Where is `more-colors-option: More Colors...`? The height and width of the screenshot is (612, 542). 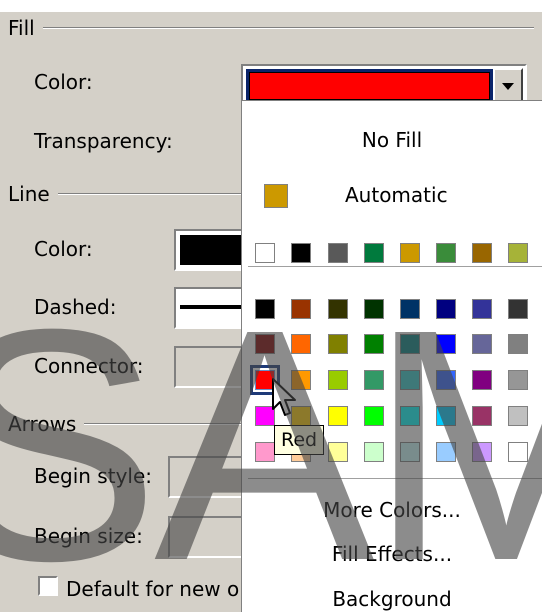 more-colors-option: More Colors... is located at coordinates (392, 510).